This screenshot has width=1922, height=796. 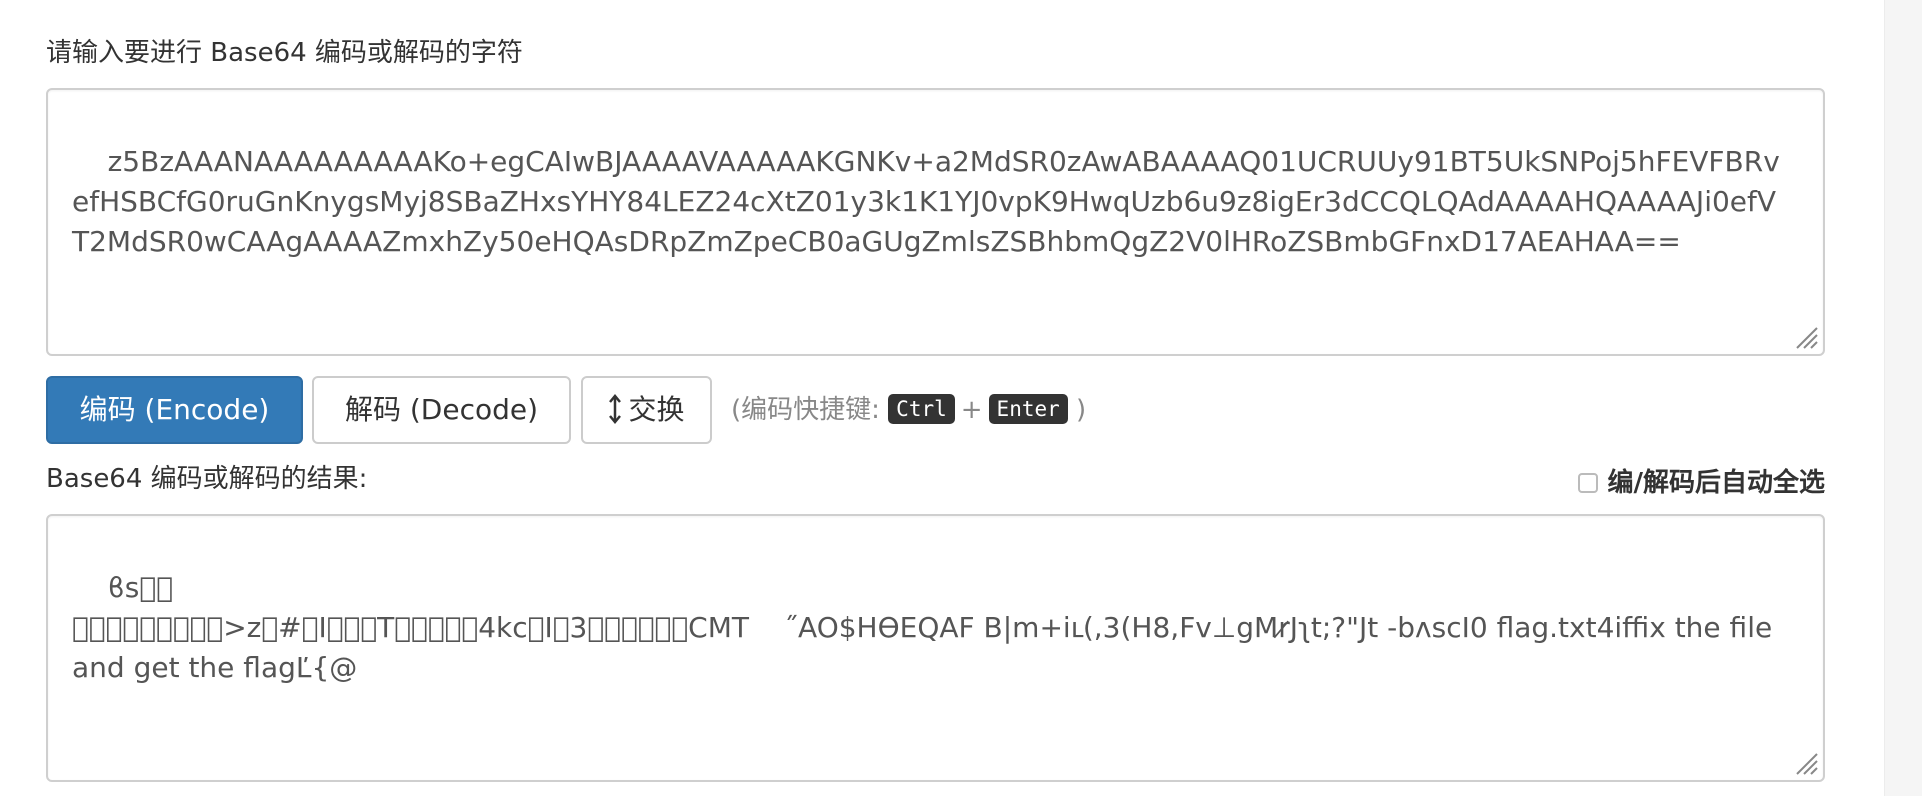 I want to click on auto-select-checkbox, so click(x=1588, y=483).